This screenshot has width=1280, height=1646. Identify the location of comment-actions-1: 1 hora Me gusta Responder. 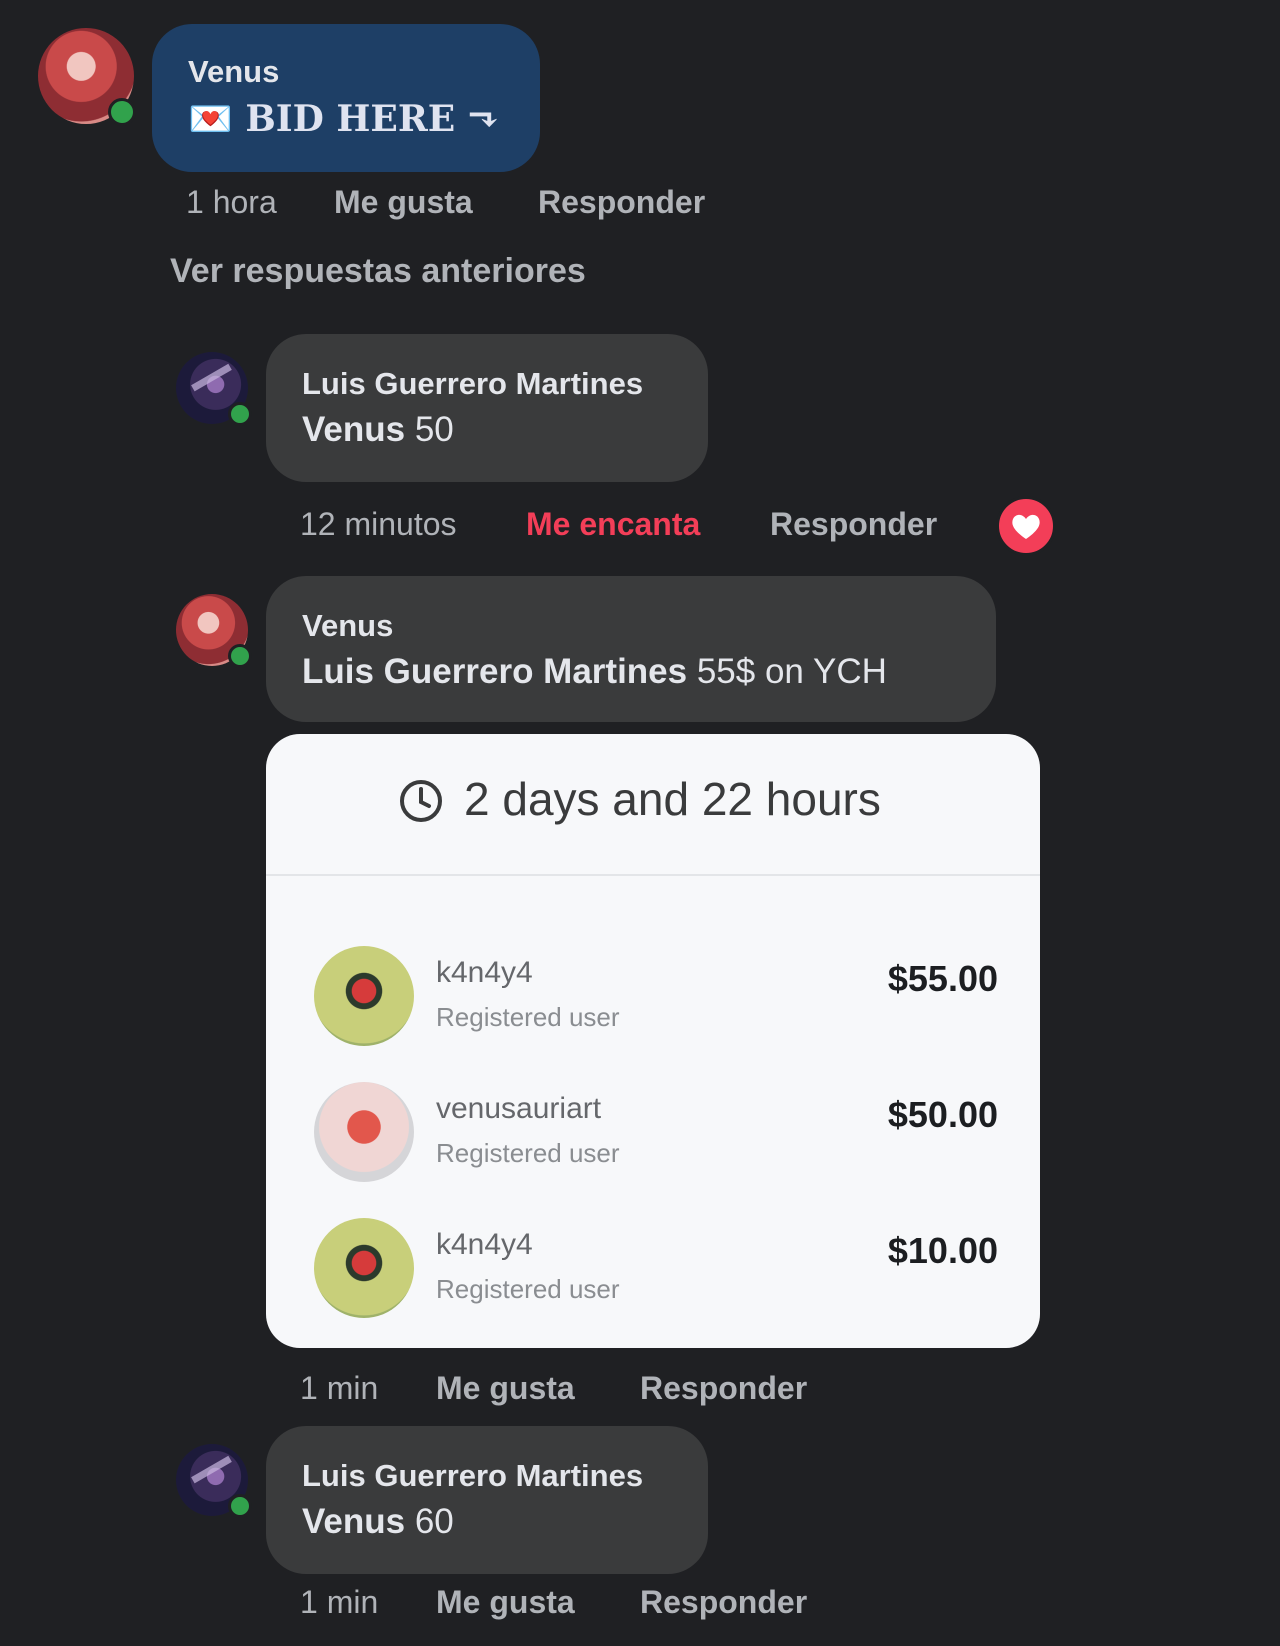
(466, 204).